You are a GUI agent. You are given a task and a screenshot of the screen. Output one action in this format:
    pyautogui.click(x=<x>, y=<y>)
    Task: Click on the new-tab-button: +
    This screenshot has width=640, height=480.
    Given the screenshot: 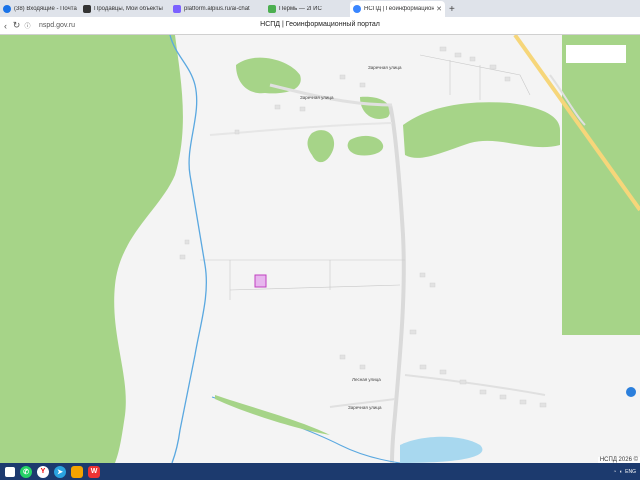 What is the action you would take?
    pyautogui.click(x=452, y=9)
    